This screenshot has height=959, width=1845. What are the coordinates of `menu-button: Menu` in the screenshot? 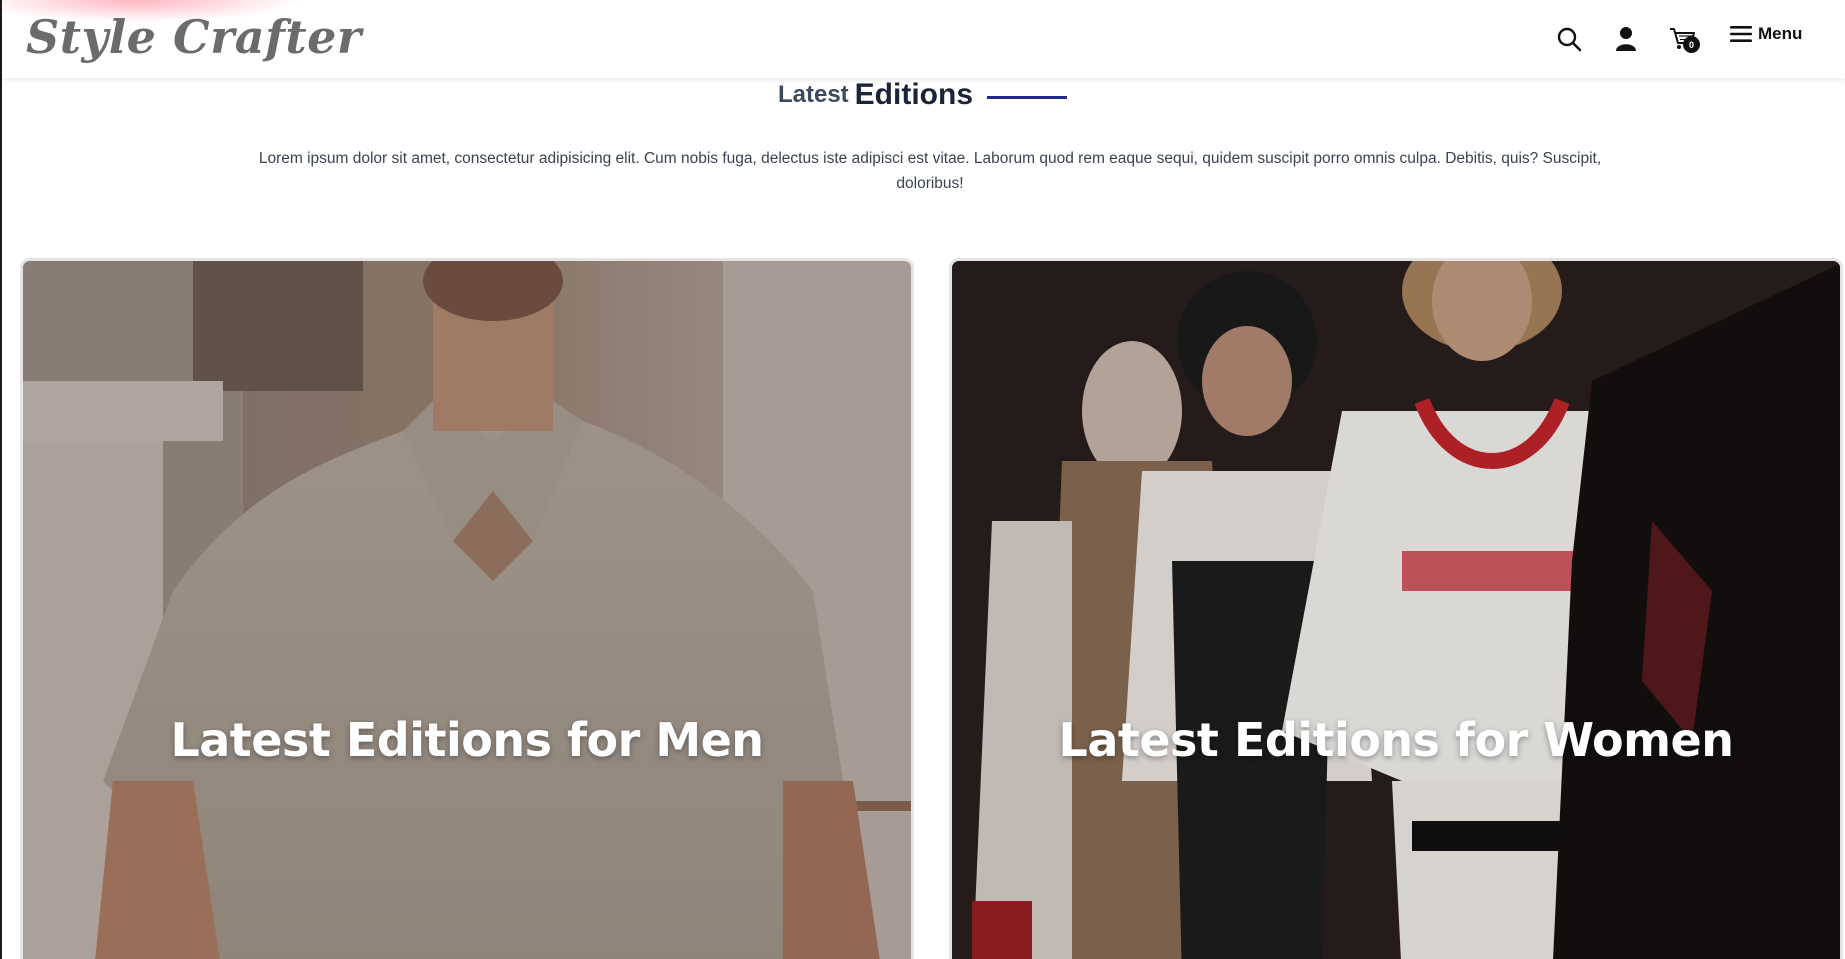 It's located at (1766, 34).